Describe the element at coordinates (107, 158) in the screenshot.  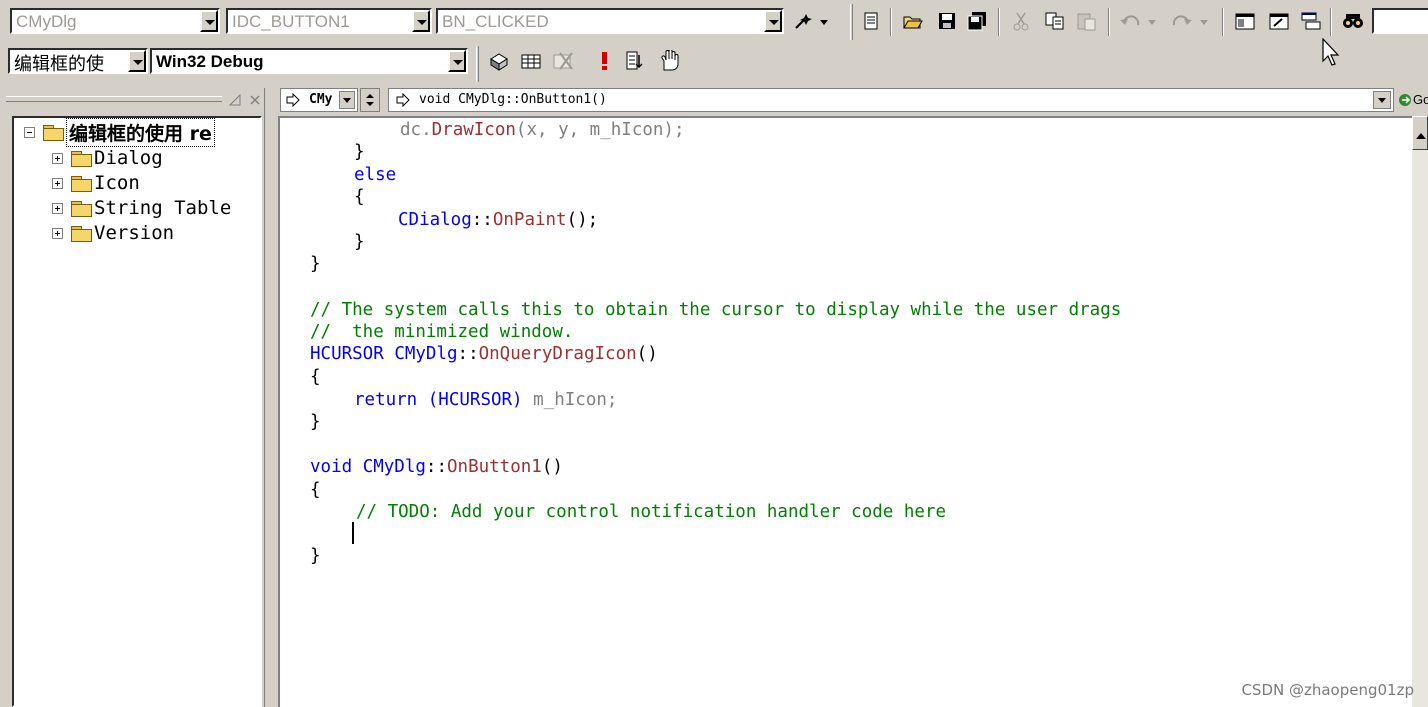
I see `tree-item-dialog: Dialog` at that location.